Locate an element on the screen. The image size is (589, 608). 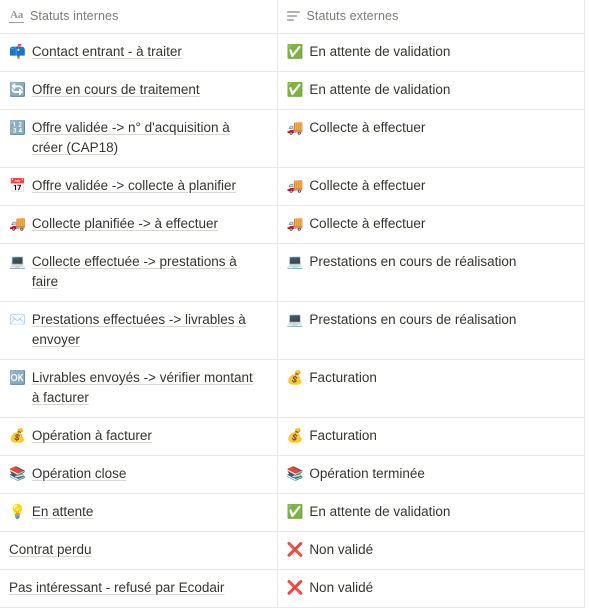
column-header-label: Statuts externes is located at coordinates (352, 16).